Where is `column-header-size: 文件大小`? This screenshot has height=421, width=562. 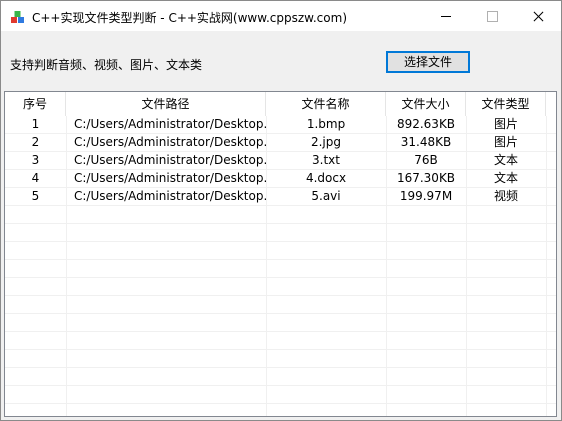
column-header-size: 文件大小 is located at coordinates (426, 104).